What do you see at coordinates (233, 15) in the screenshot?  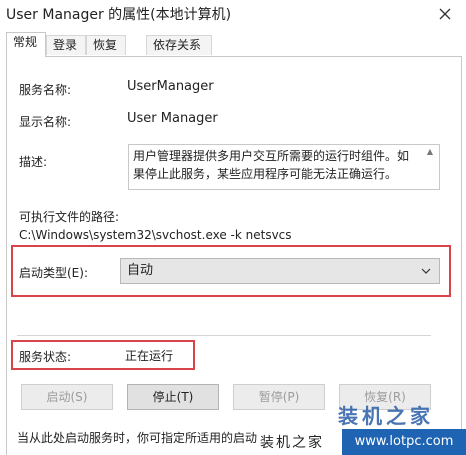 I see `title-bar: User Manager 的属性(本地计算机)` at bounding box center [233, 15].